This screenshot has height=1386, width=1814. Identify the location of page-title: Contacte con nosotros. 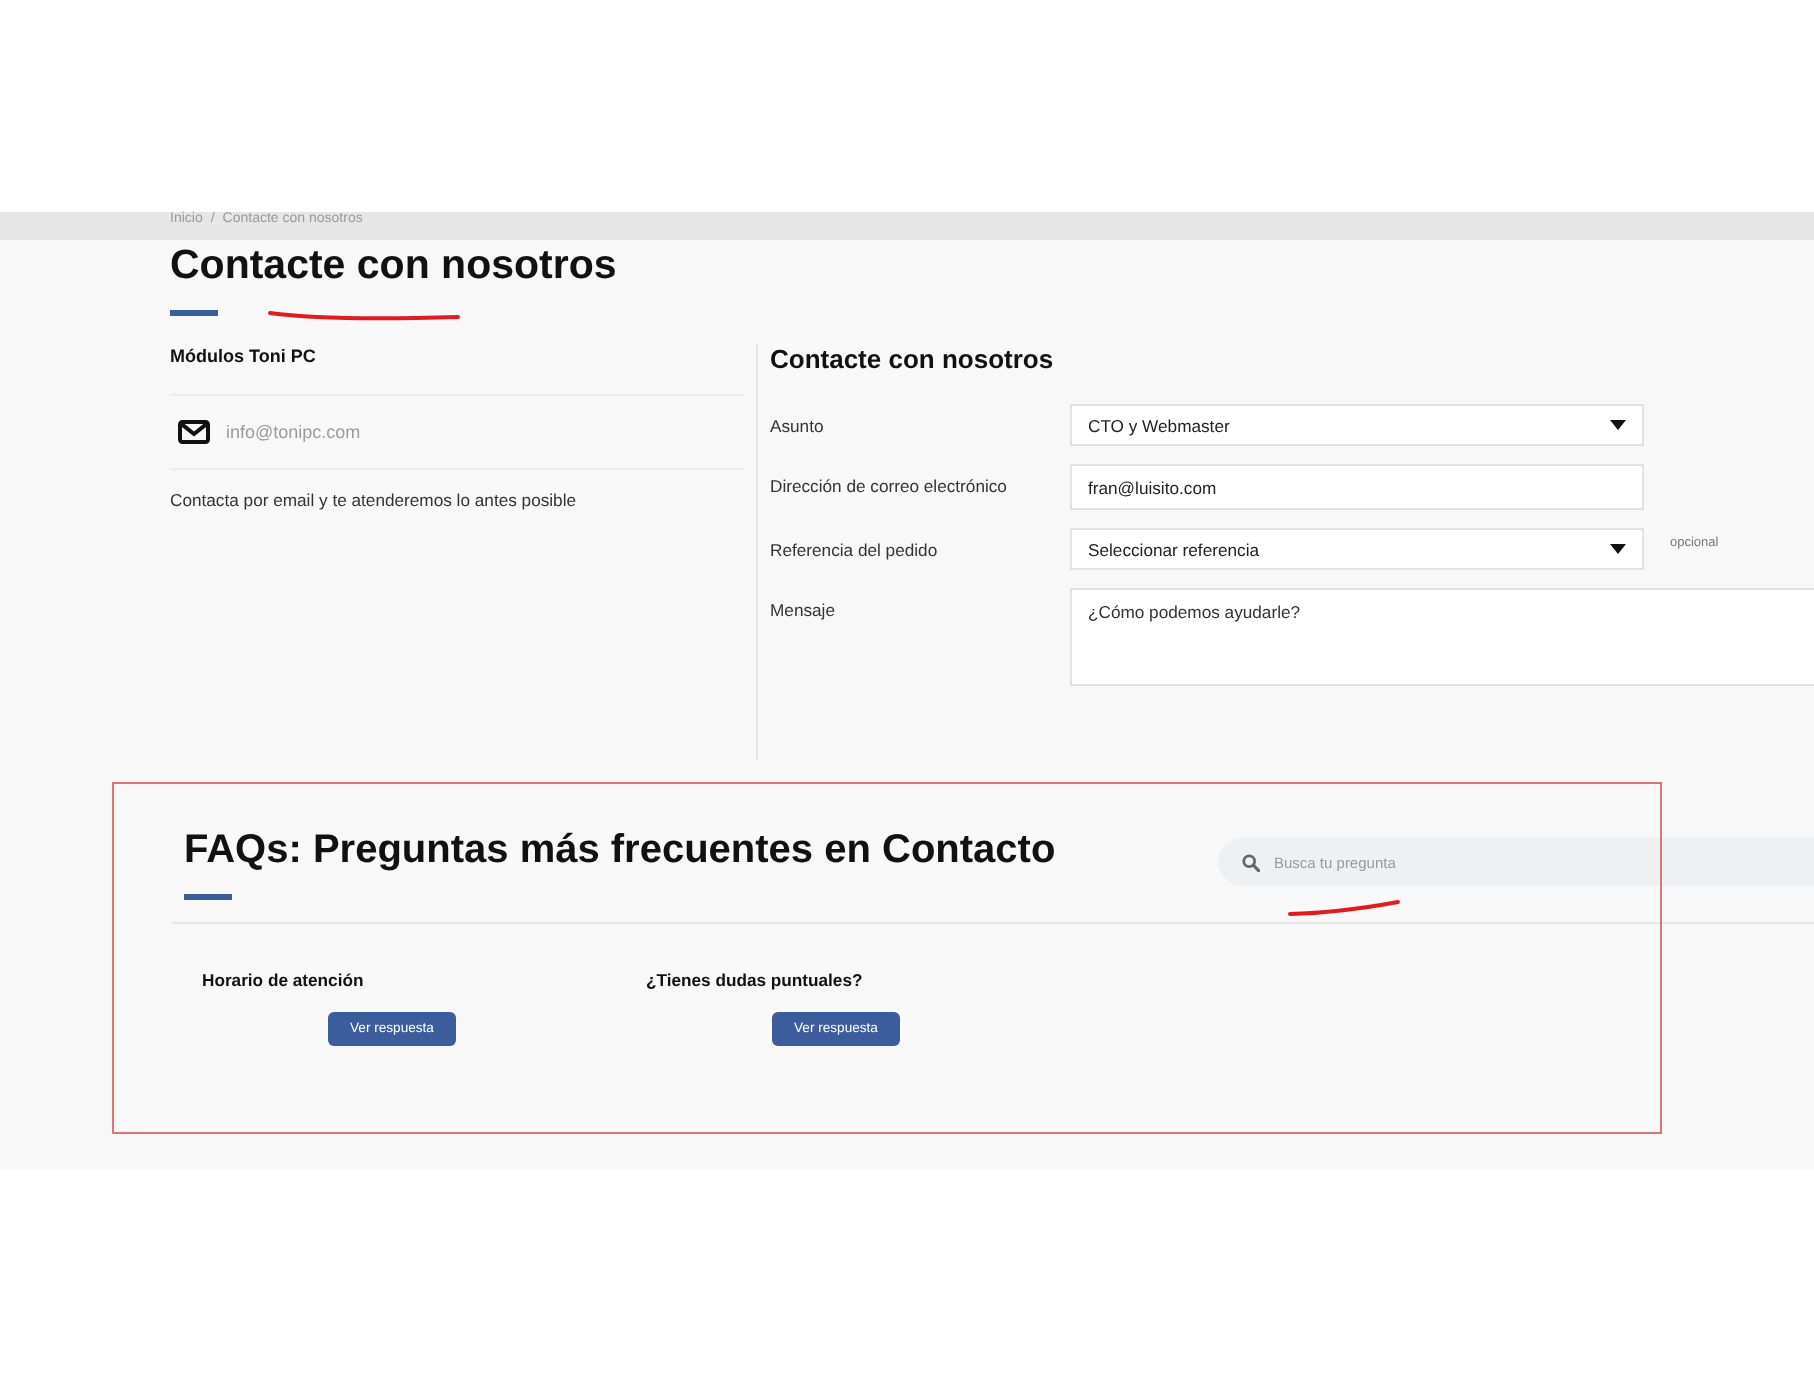
(393, 266).